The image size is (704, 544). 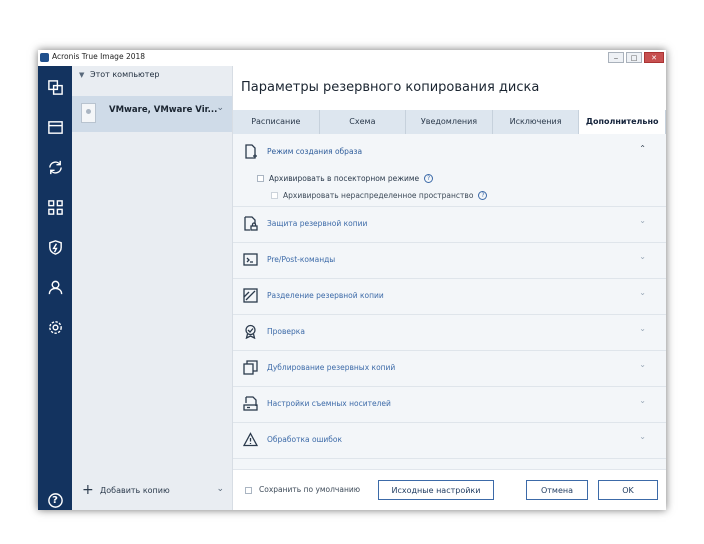 What do you see at coordinates (301, 259) in the screenshot?
I see `section-title: Pre/Post-команды` at bounding box center [301, 259].